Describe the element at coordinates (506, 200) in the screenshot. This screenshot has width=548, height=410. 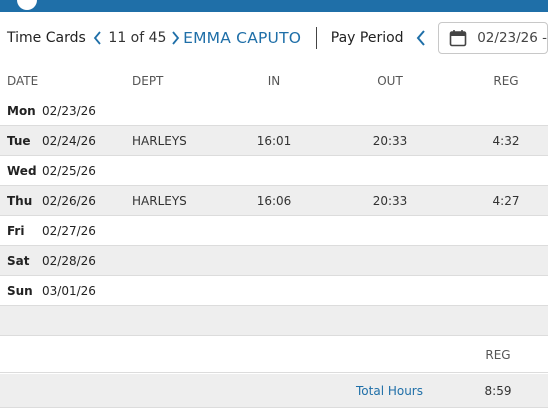
I see `row-reg: 4:27` at that location.